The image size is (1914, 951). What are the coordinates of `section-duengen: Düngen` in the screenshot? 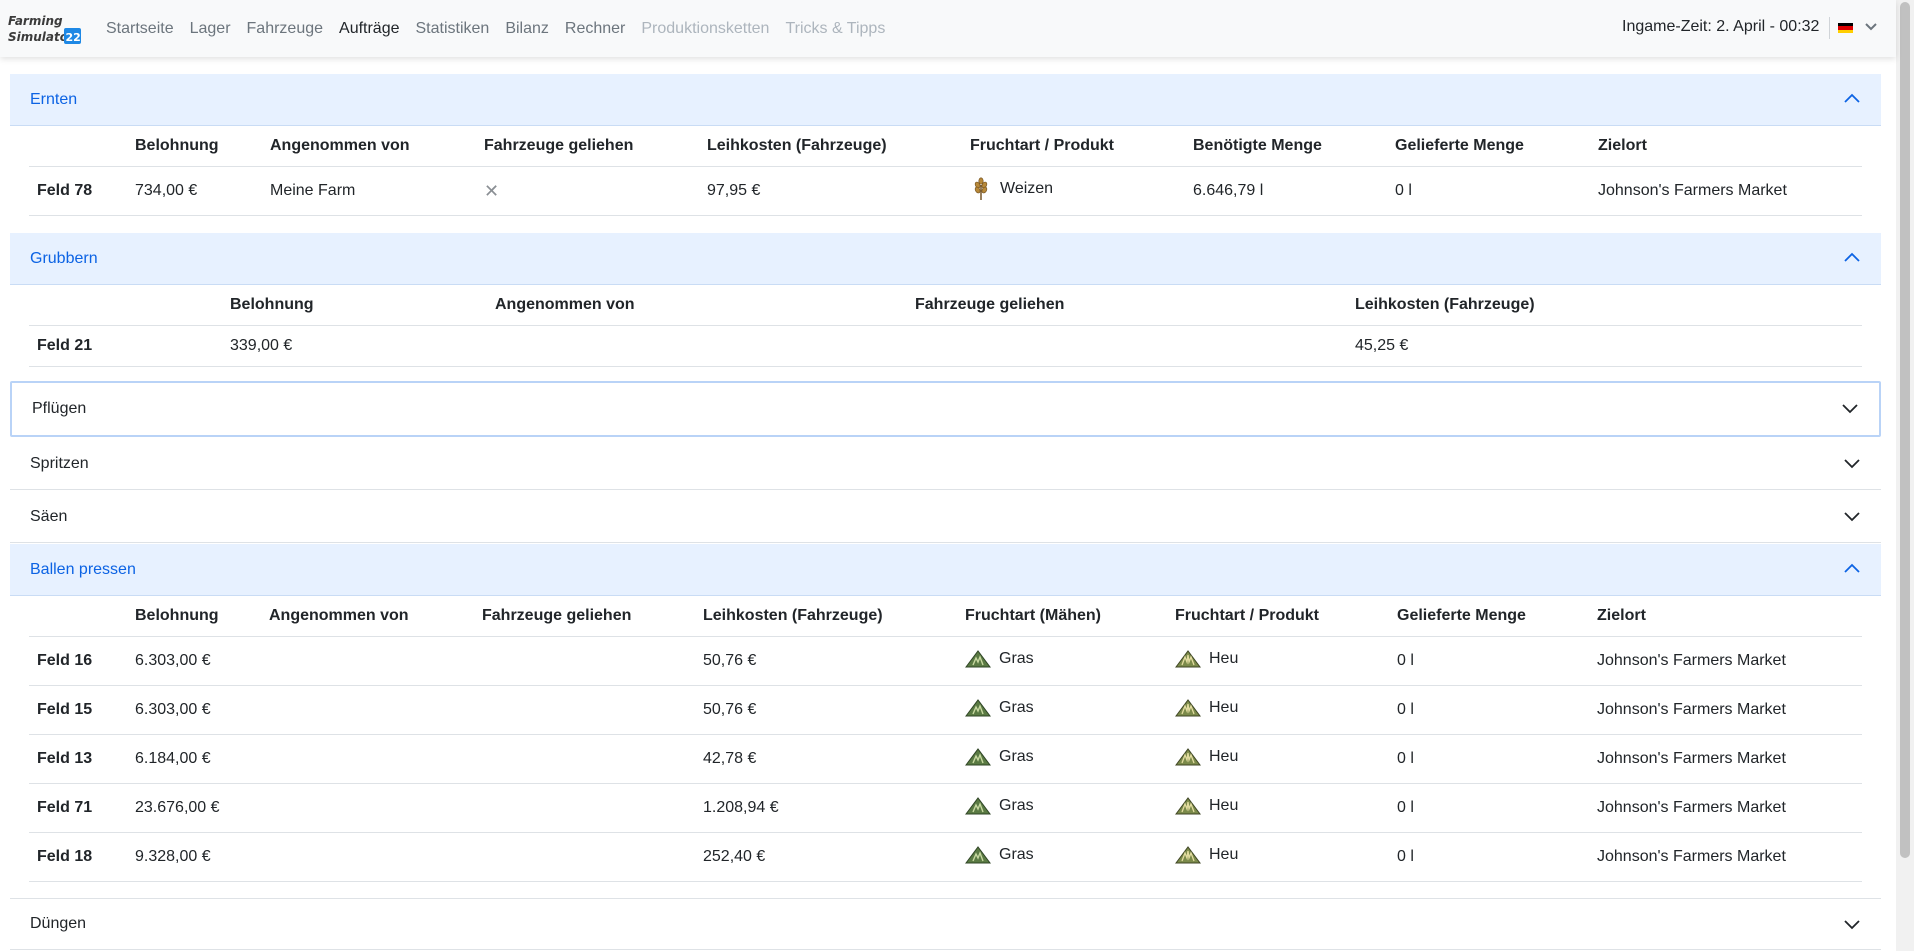 It's located at (945, 924).